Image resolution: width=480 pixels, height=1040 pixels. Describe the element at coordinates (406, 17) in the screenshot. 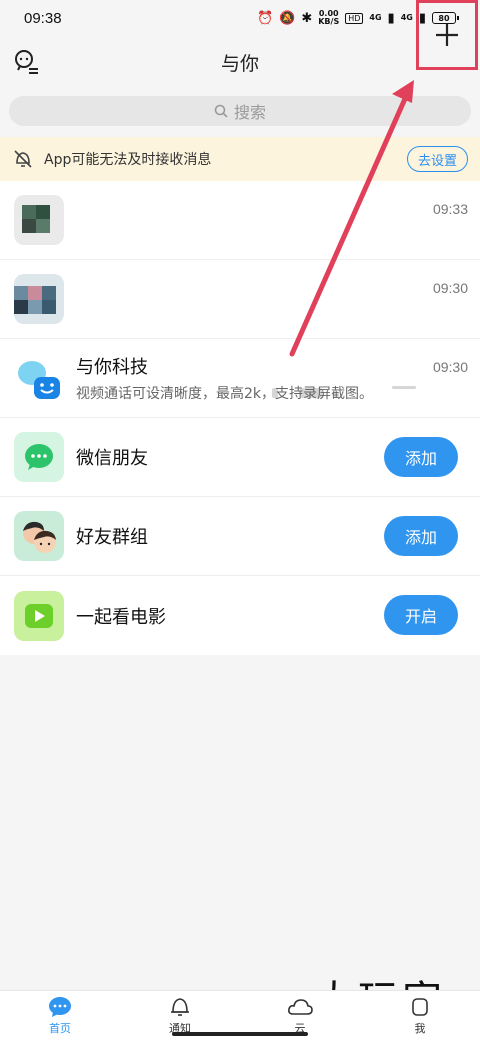

I see `signal-2: 4G` at that location.